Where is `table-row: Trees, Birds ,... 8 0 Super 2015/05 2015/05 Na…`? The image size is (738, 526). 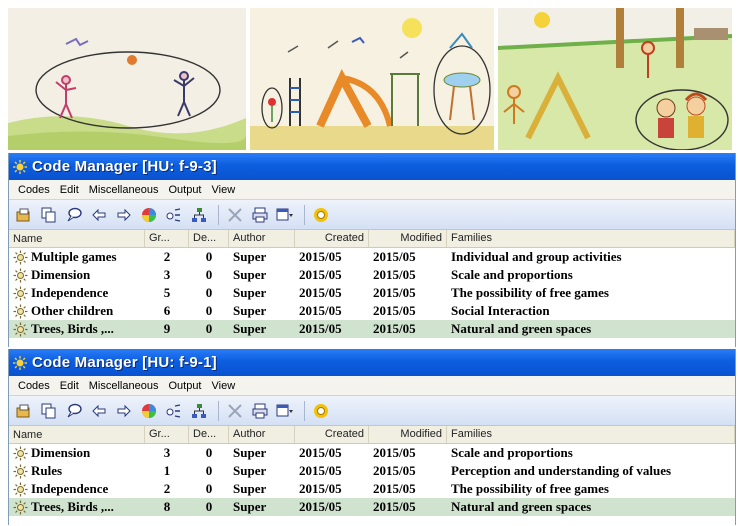
table-row: Trees, Birds ,... 8 0 Super 2015/05 2015/05 Na… is located at coordinates (372, 507).